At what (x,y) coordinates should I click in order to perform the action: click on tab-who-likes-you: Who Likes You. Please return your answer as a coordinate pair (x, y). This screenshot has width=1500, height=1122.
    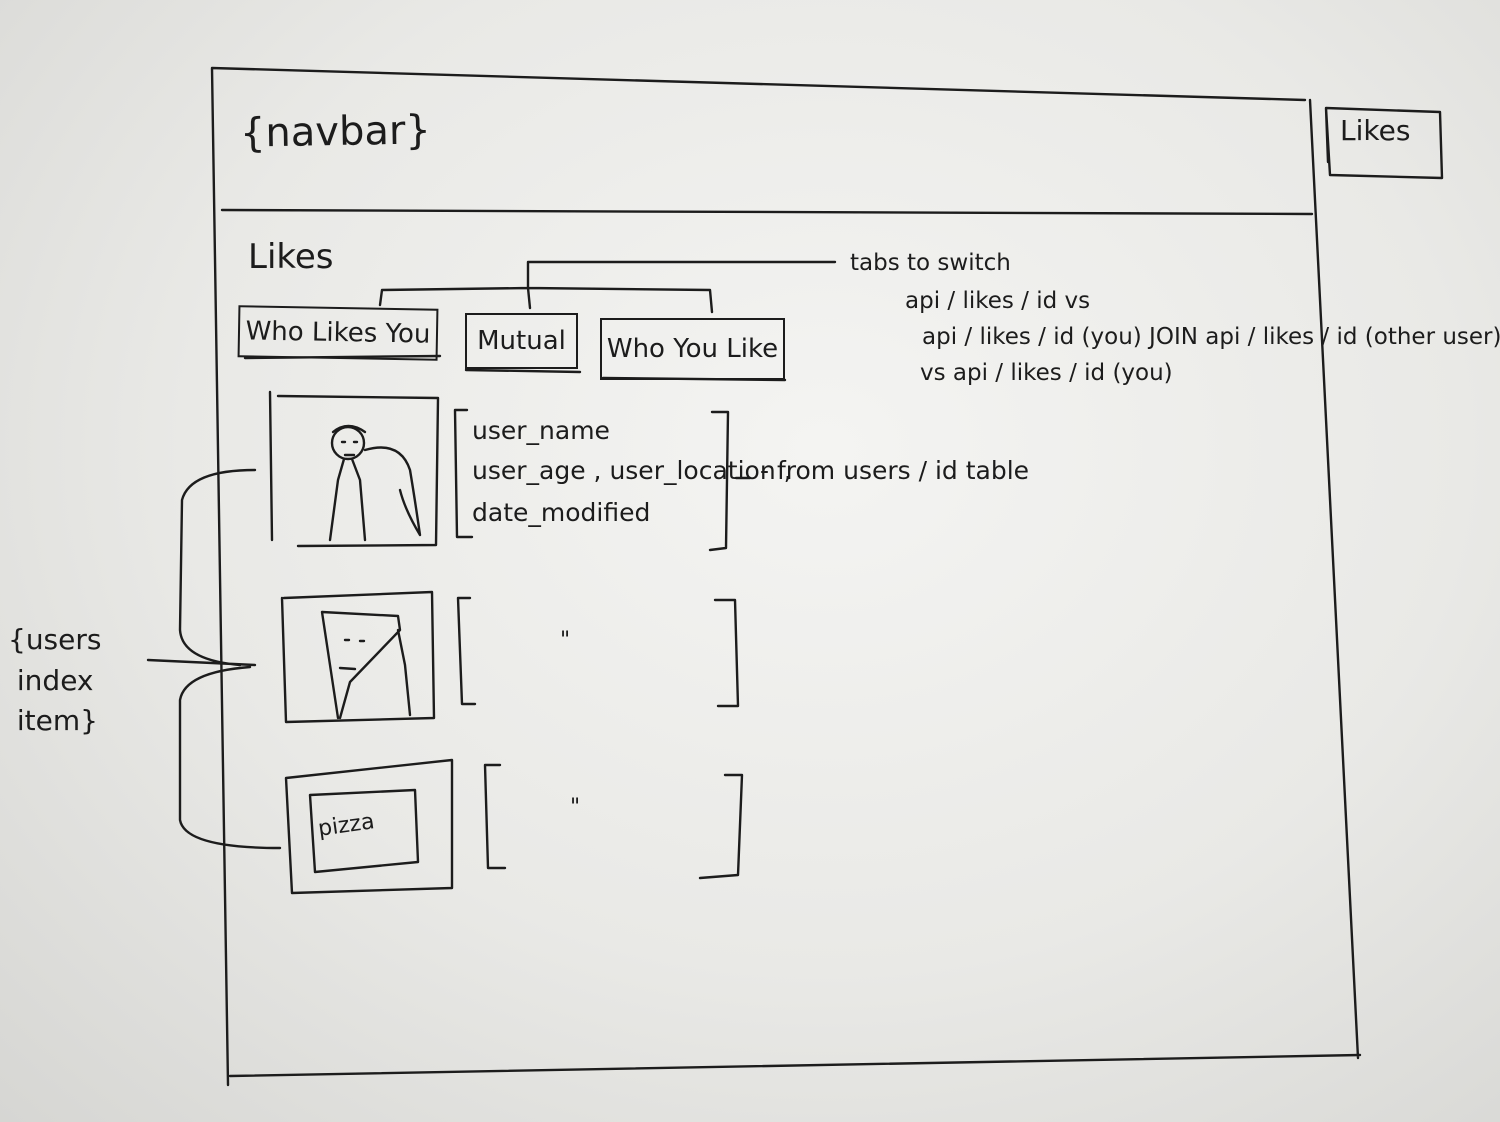
    Looking at the image, I should click on (338, 333).